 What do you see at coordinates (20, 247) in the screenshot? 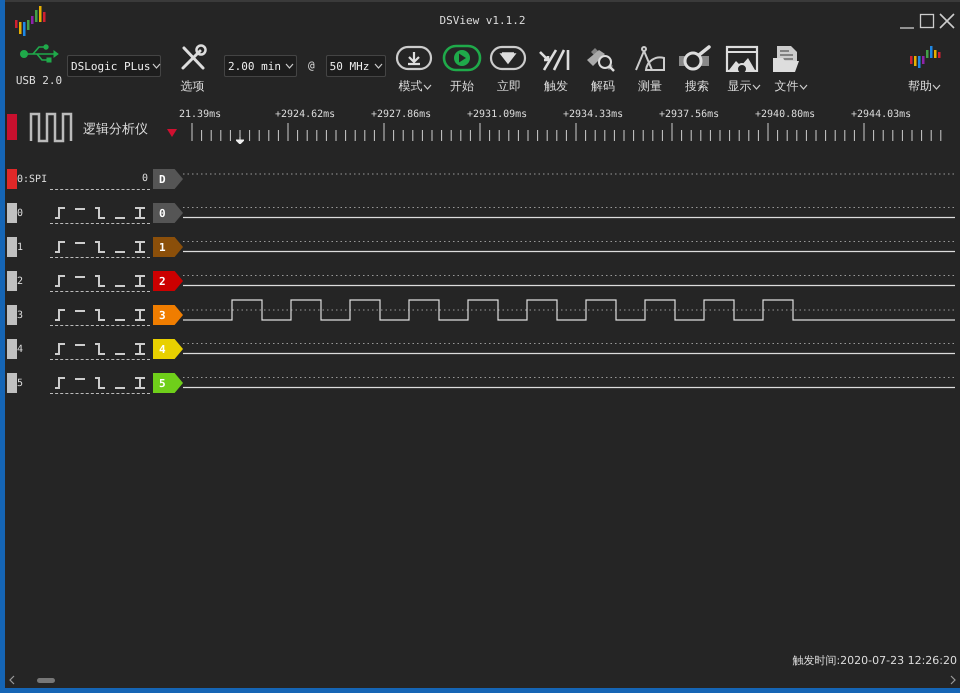
I see `channel-name: 1` at bounding box center [20, 247].